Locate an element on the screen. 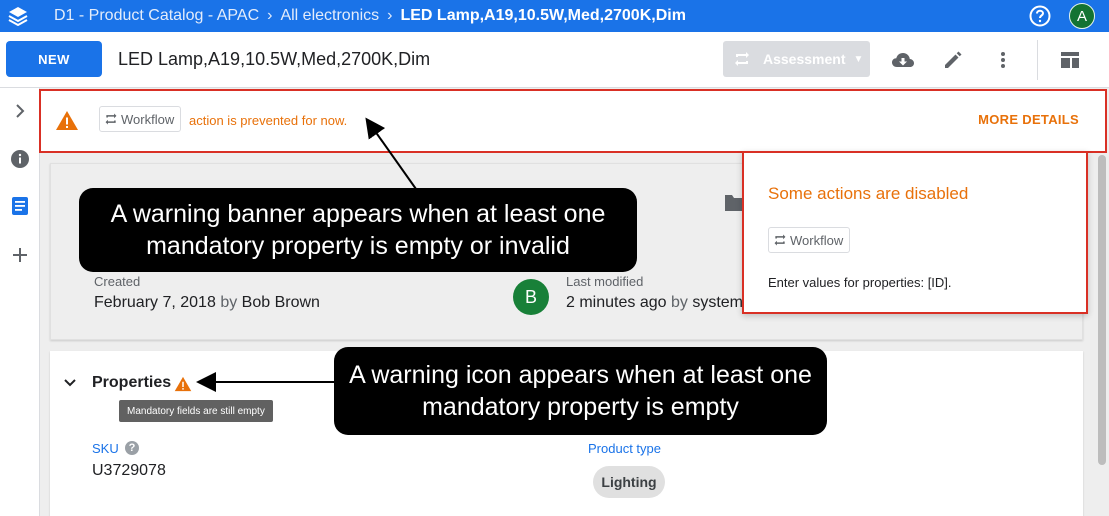  info-icon is located at coordinates (20, 159).